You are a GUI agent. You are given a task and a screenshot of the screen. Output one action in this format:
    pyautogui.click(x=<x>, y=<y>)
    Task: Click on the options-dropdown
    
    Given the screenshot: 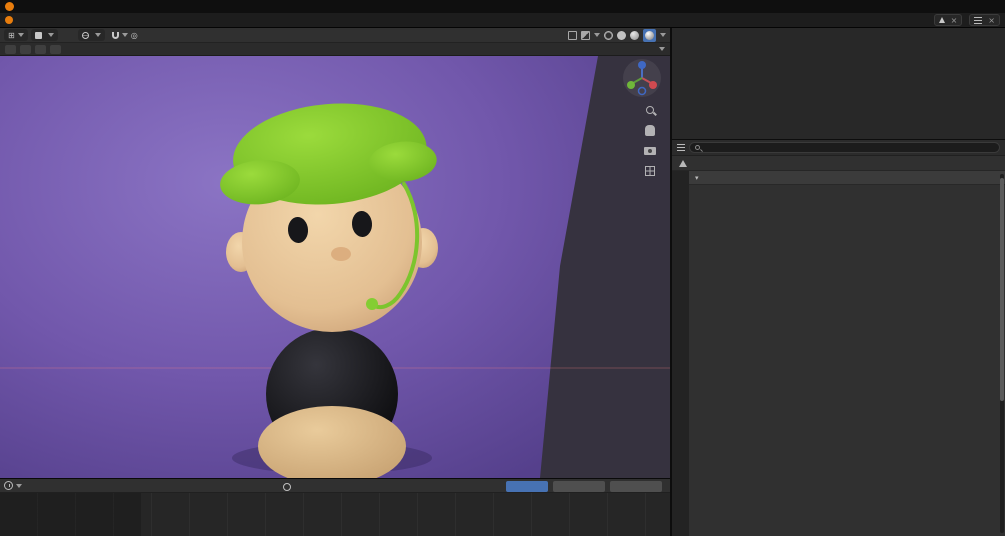 What is the action you would take?
    pyautogui.click(x=660, y=49)
    